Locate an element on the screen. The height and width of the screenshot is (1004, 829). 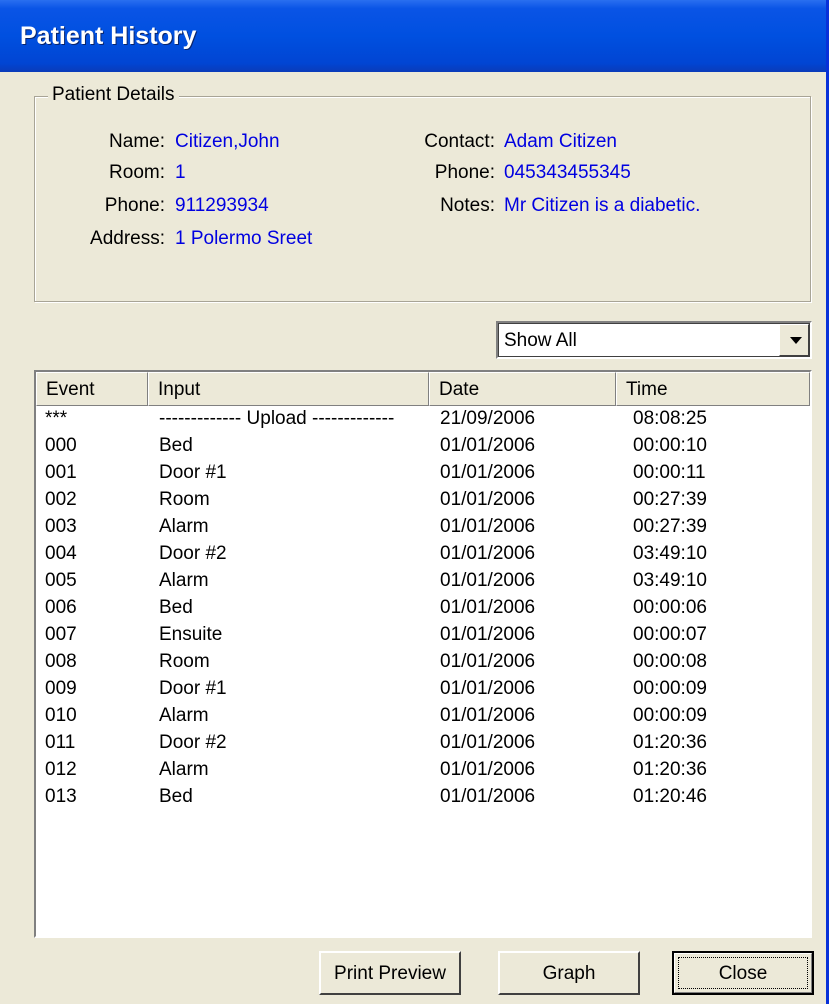
input-cell: ------------- Upload ------------- is located at coordinates (277, 418).